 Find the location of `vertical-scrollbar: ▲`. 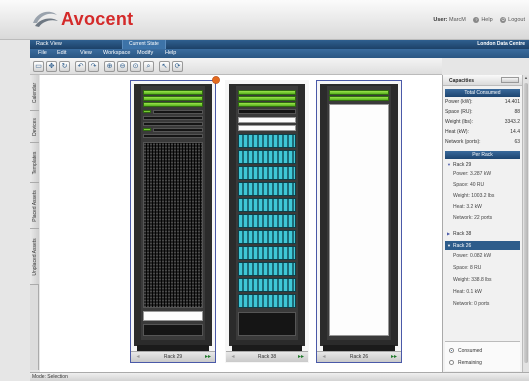

vertical-scrollbar: ▲ is located at coordinates (525, 223).